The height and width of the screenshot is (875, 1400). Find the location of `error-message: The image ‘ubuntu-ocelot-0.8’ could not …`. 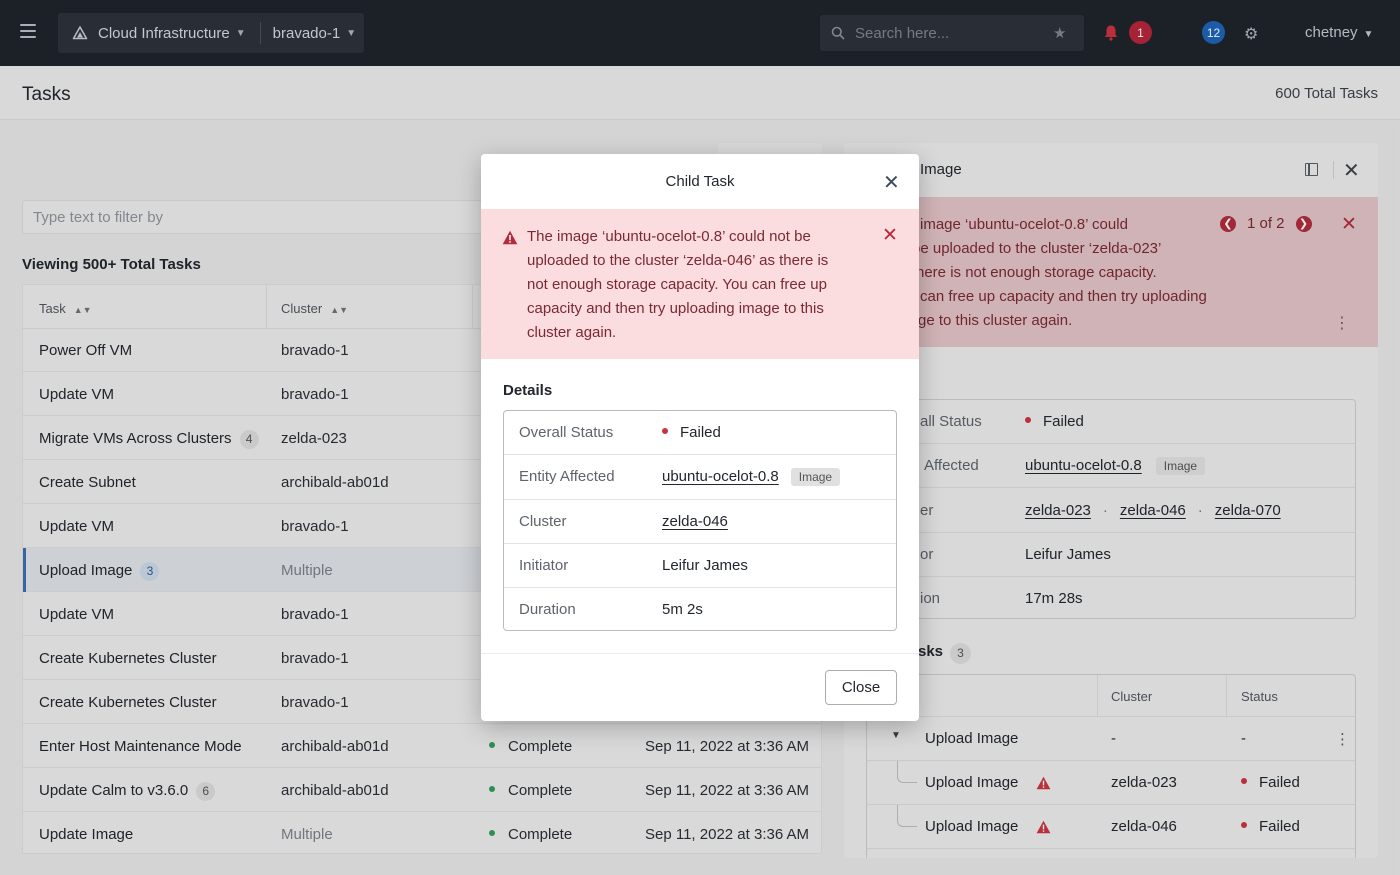

error-message: The image ‘ubuntu-ocelot-0.8’ could not … is located at coordinates (678, 284).